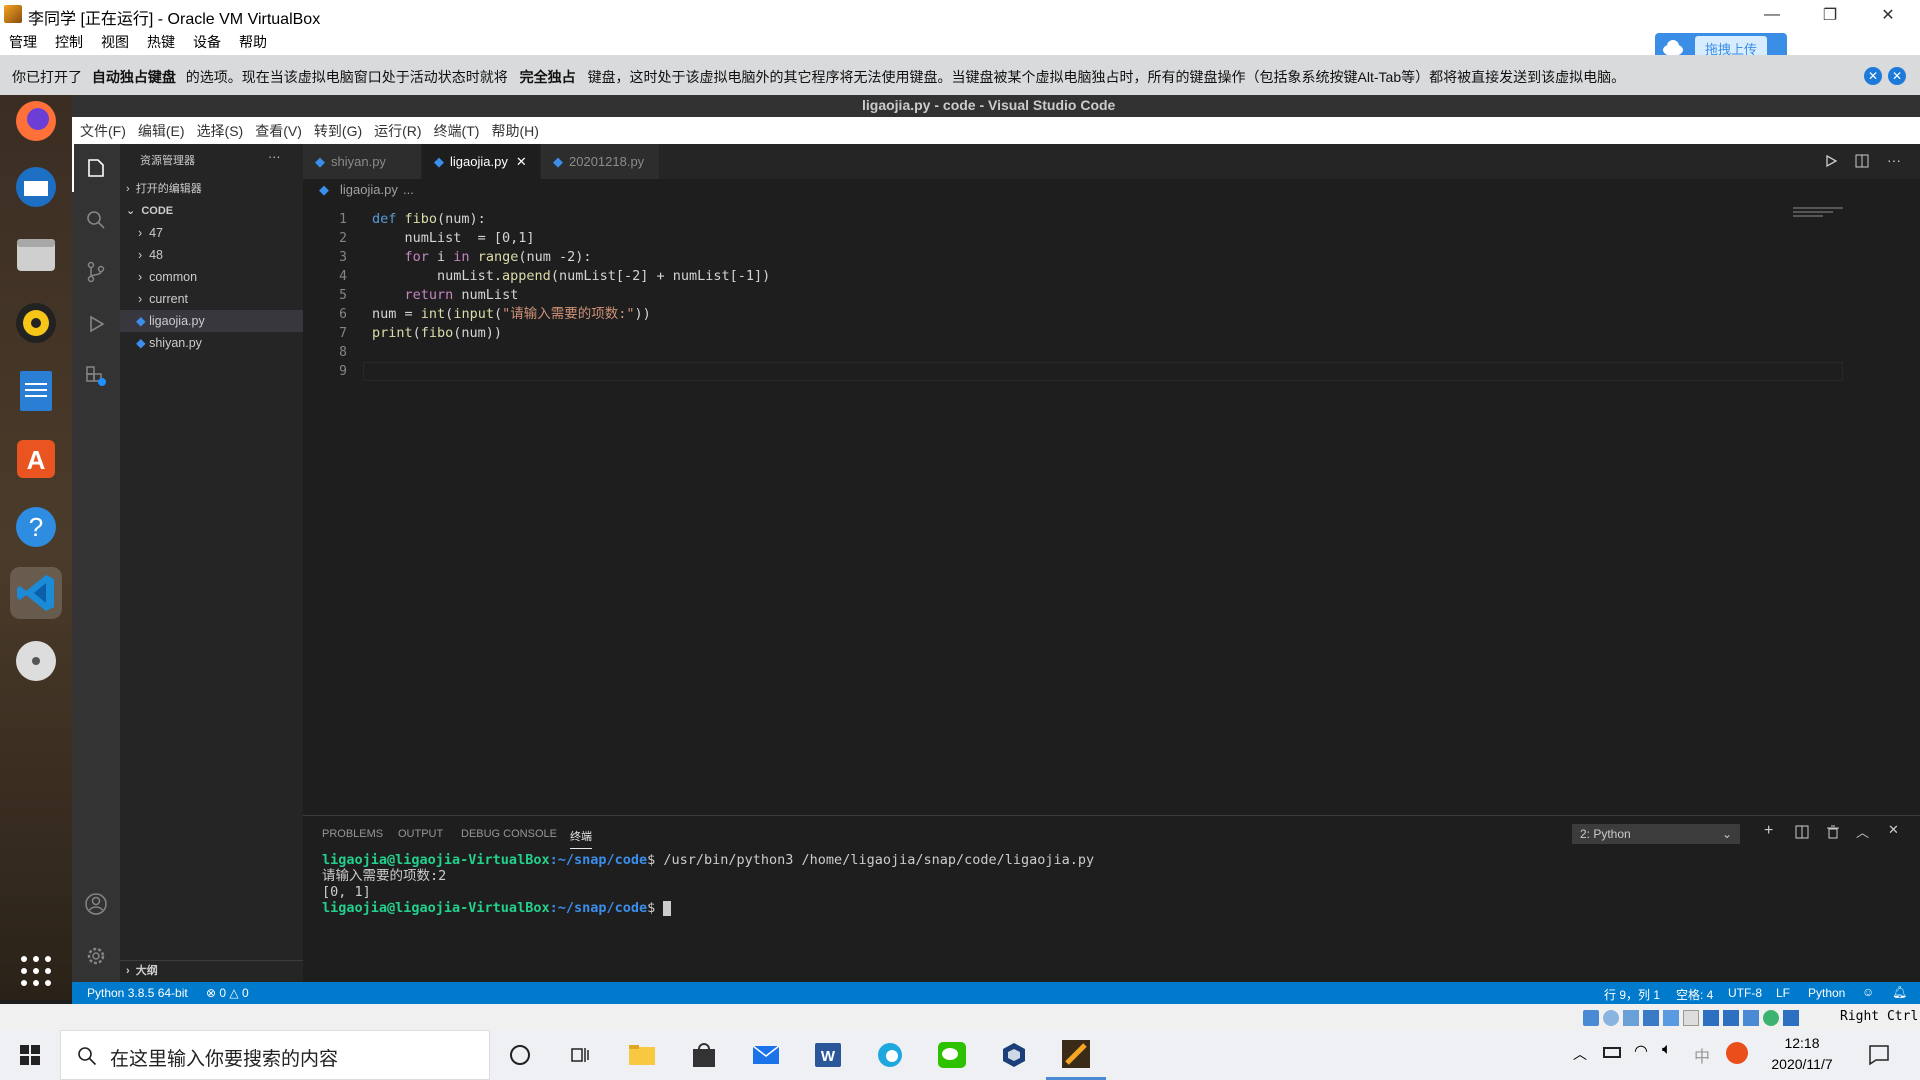 The image size is (1920, 1080). What do you see at coordinates (23, 42) in the screenshot?
I see `menu-manage: 管理` at bounding box center [23, 42].